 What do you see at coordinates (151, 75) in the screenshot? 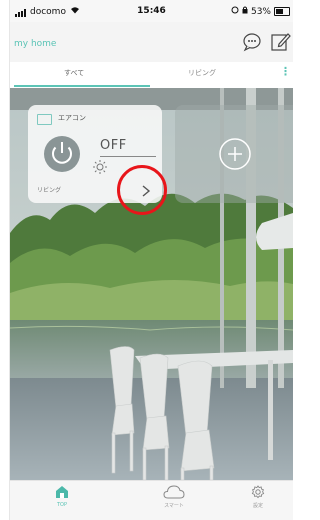
I see `room-tabs: すべて リビング ⋮` at bounding box center [151, 75].